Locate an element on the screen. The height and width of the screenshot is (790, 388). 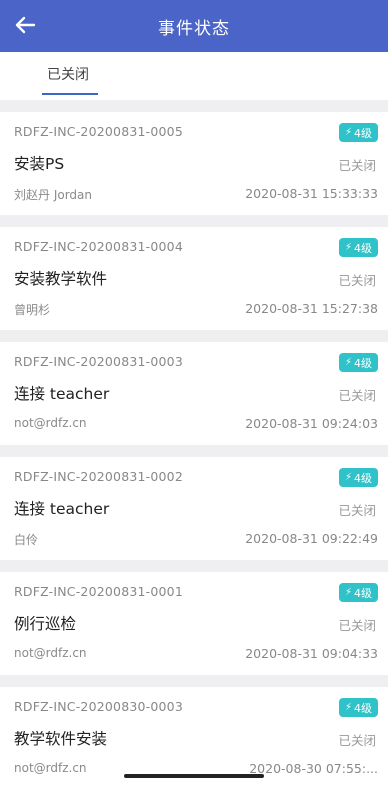
incident-id: RDFZ-INC-20200831-0001 is located at coordinates (98, 591).